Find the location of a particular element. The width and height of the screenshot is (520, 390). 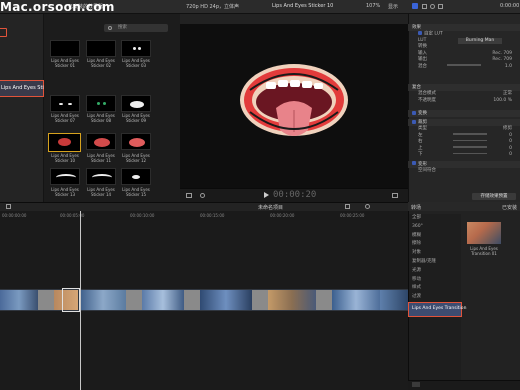

category-item: 模糊 is located at coordinates (435, 236).